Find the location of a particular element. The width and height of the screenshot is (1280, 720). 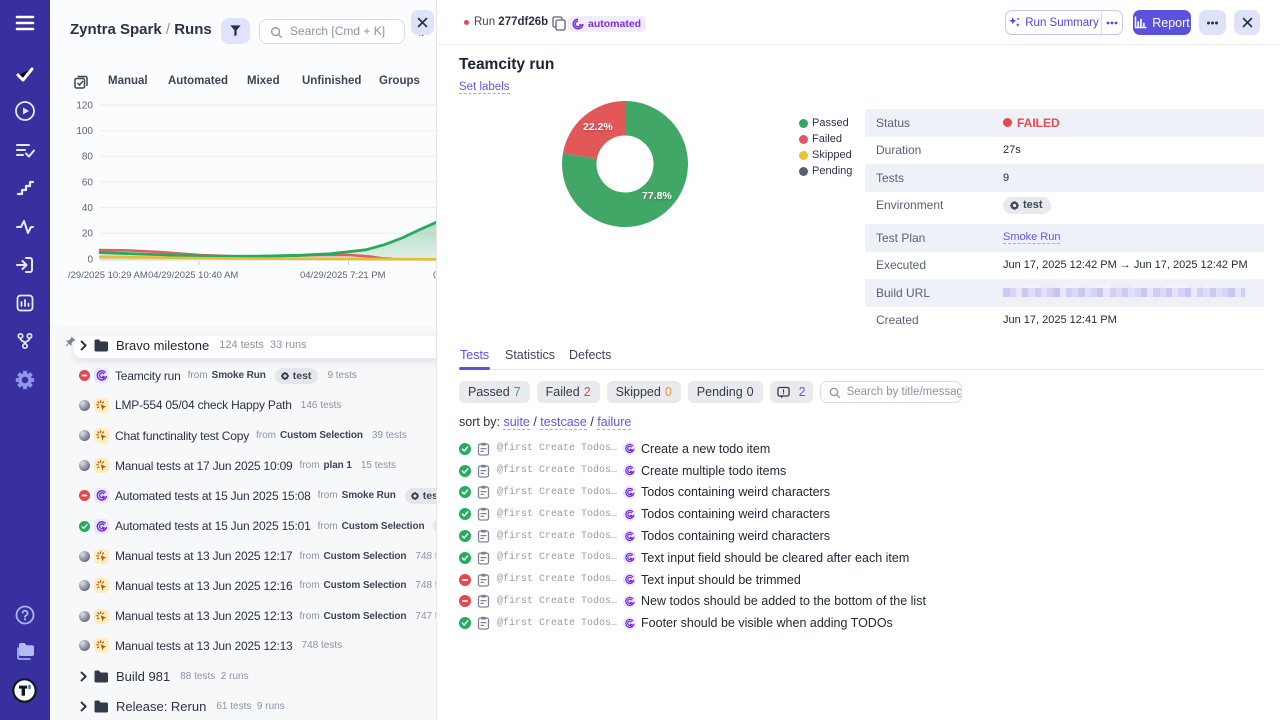

svg-text: 60 is located at coordinates (88, 182).